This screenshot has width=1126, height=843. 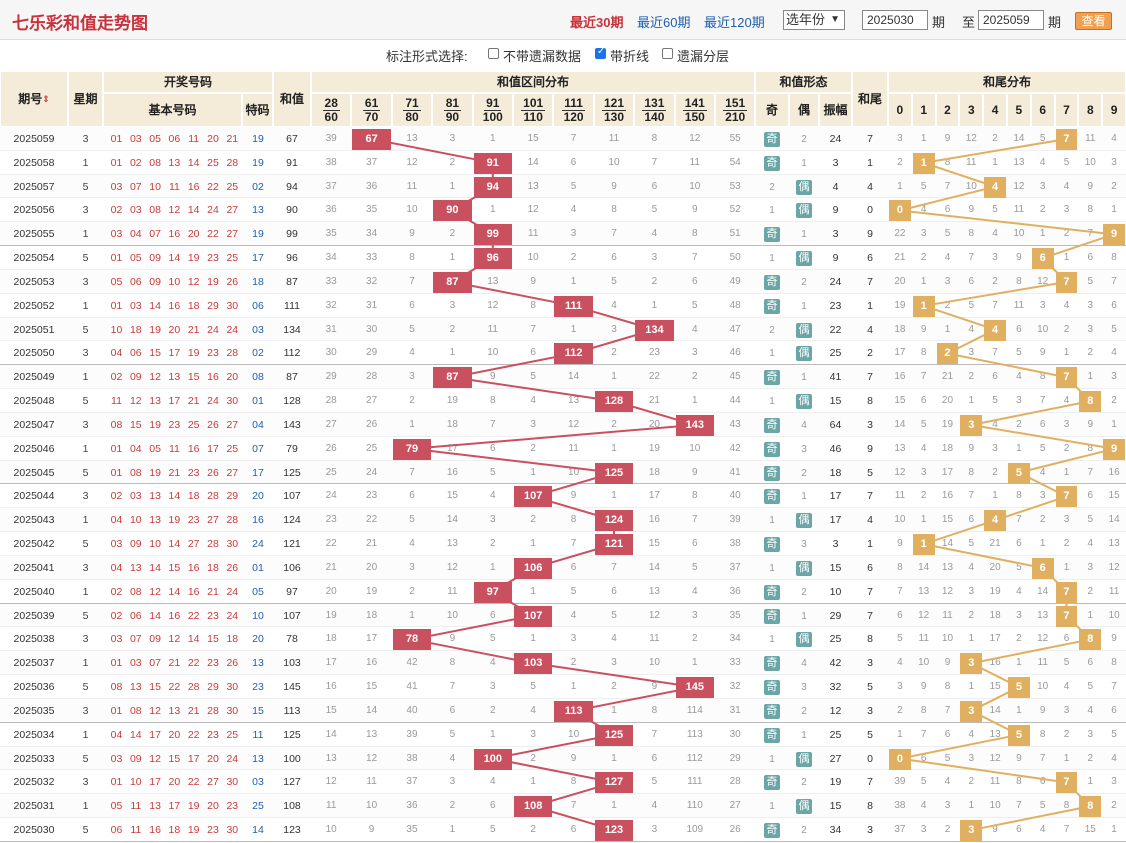 What do you see at coordinates (947, 830) in the screenshot?
I see `tail-omit-cell: 2` at bounding box center [947, 830].